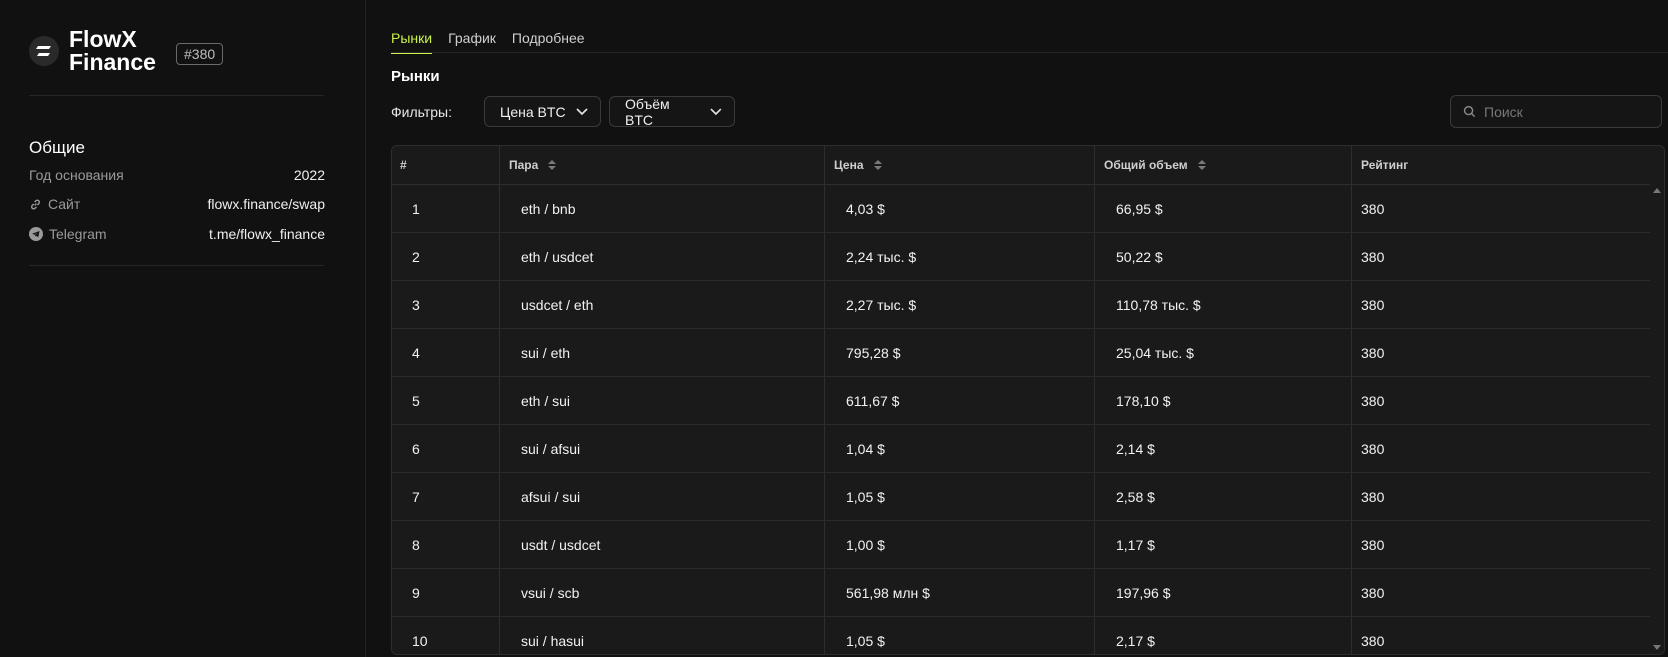 This screenshot has height=657, width=1668. What do you see at coordinates (662, 544) in the screenshot?
I see `cell-pair: usdt / usdcet` at bounding box center [662, 544].